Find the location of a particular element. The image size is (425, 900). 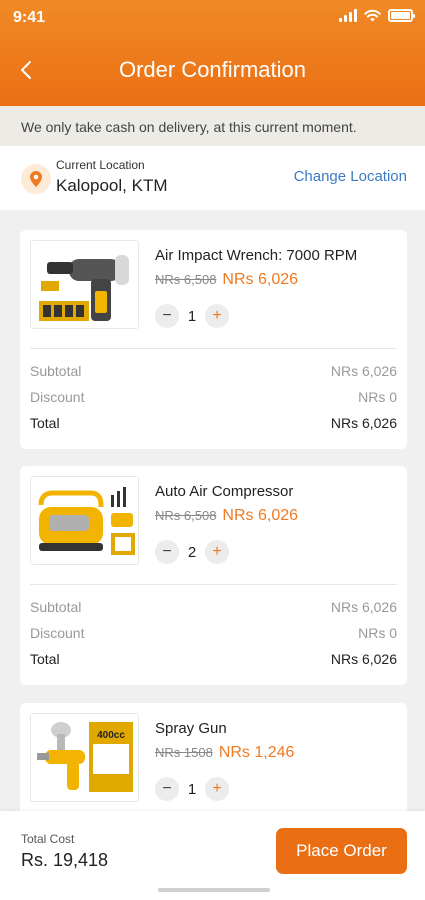

product-prices: NRs 1508 NRs 1,246 is located at coordinates (224, 753).